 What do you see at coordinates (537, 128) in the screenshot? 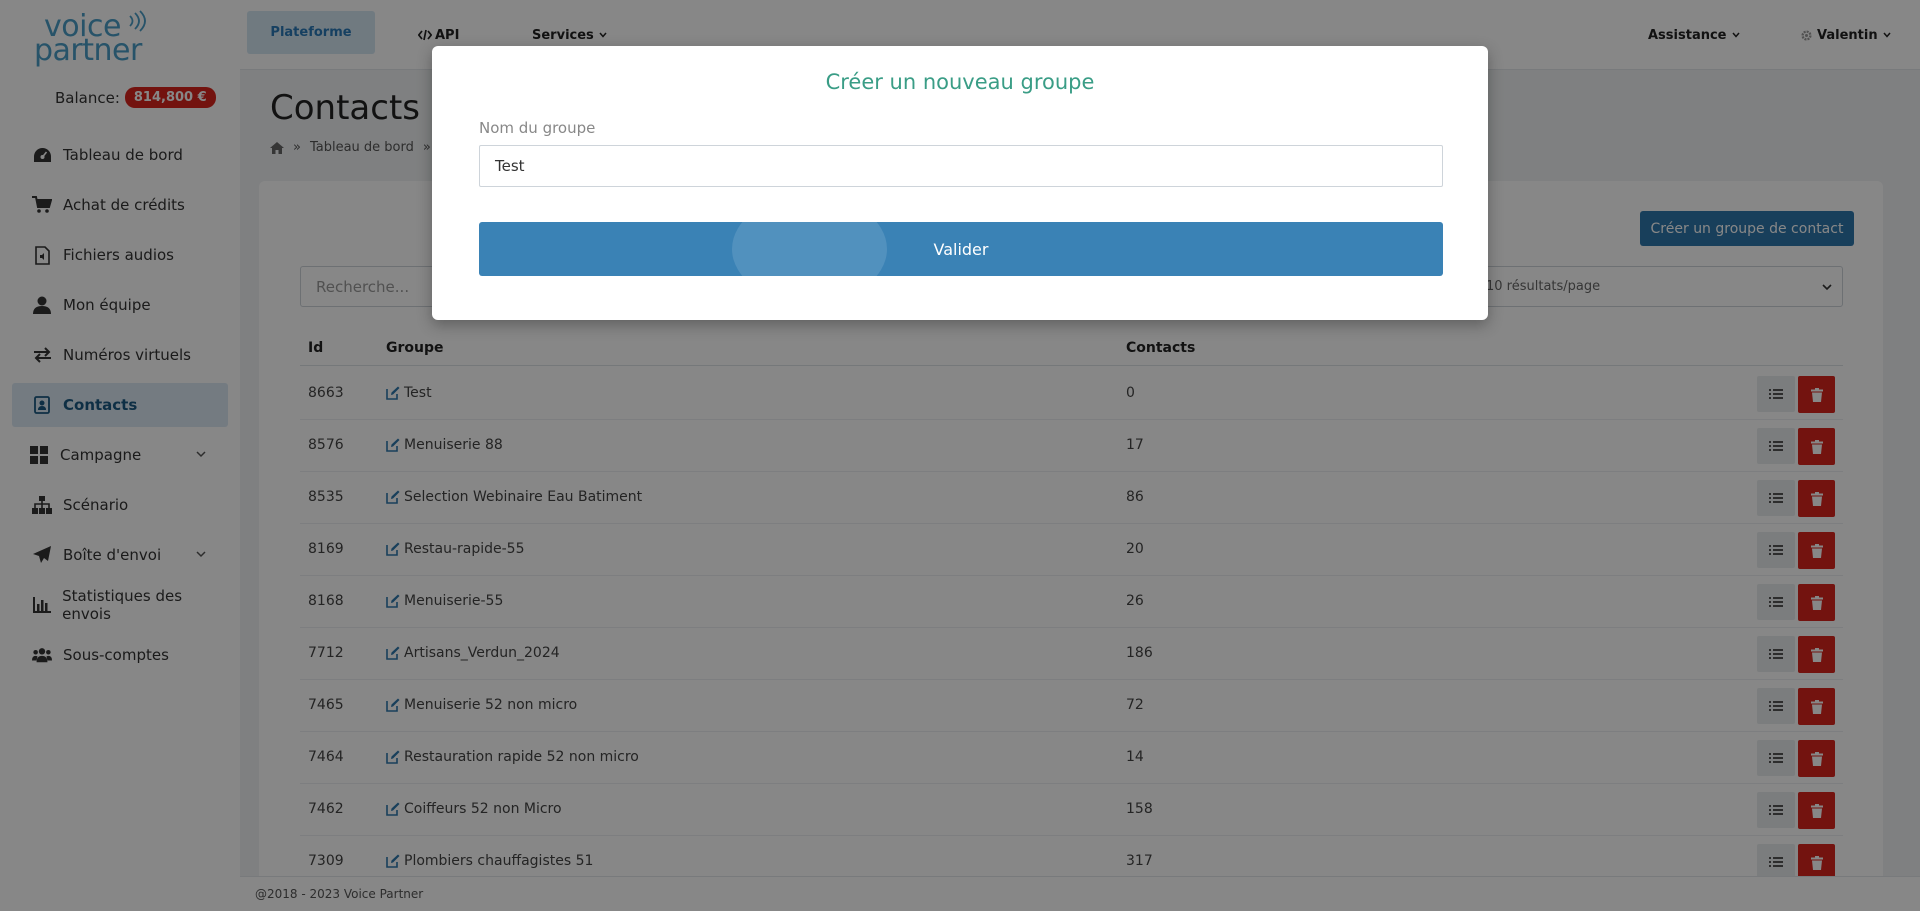
I see `group-name-label: Nom du groupe` at bounding box center [537, 128].